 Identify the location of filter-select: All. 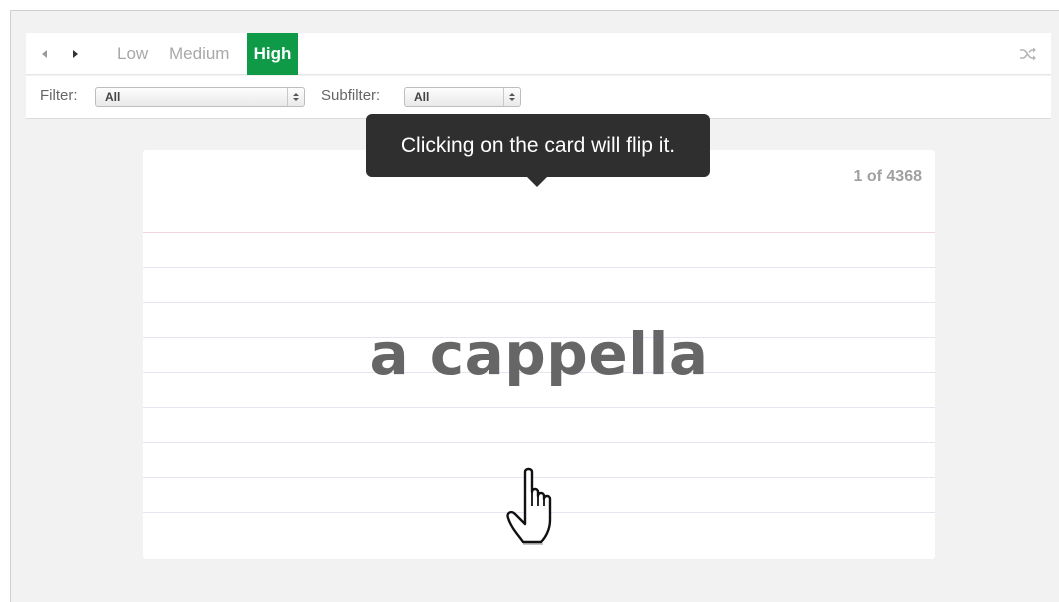
(200, 97).